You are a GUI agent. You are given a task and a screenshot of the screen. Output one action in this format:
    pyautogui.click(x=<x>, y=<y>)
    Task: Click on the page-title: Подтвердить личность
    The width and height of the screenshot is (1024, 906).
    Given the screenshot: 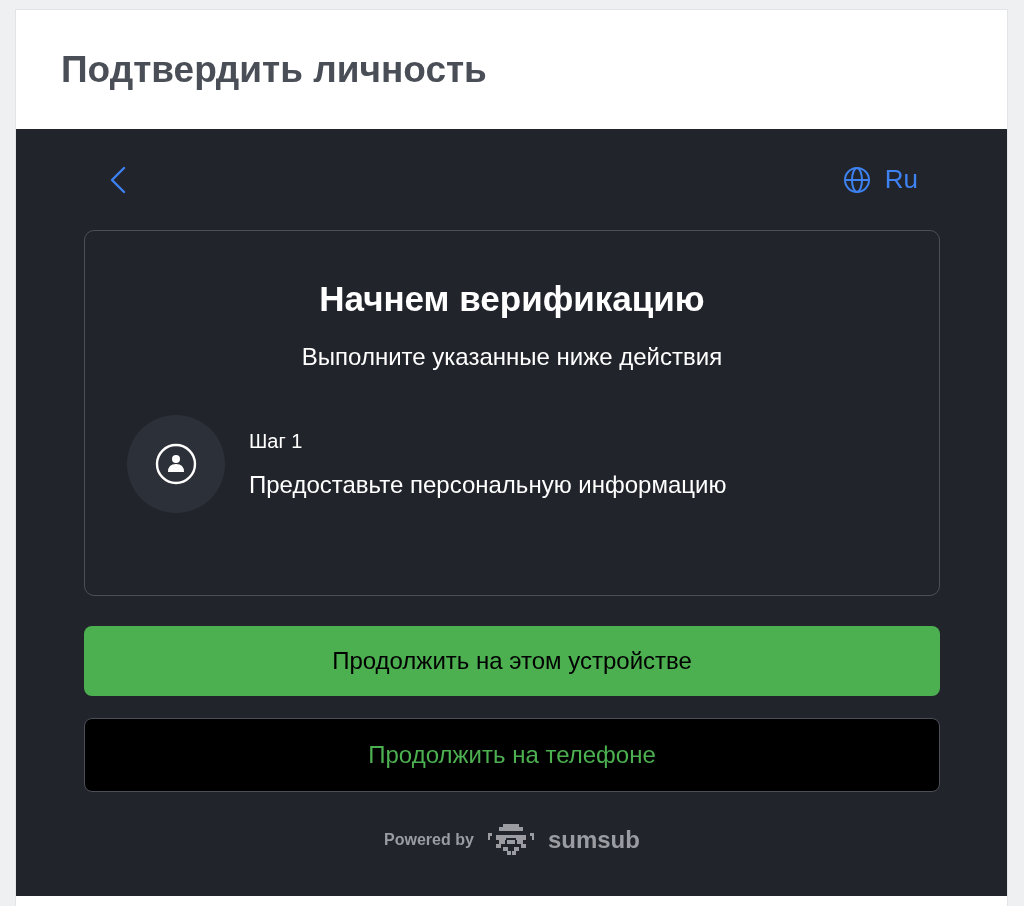 What is the action you would take?
    pyautogui.click(x=274, y=69)
    